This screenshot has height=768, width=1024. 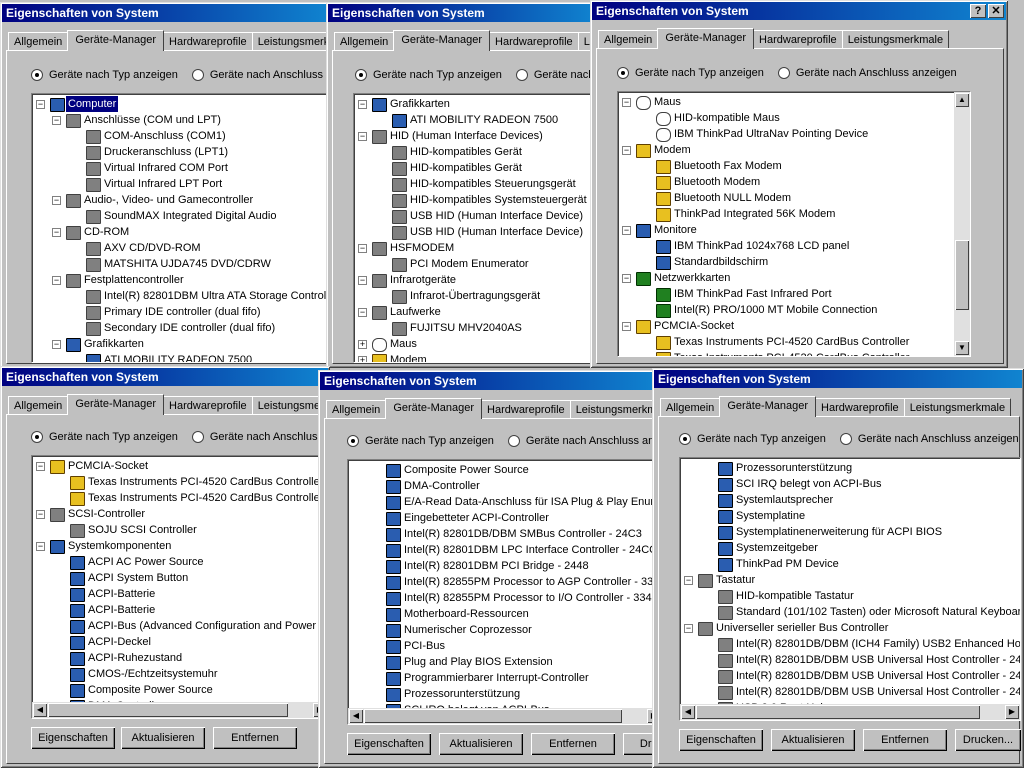 What do you see at coordinates (850, 580) in the screenshot?
I see `tree-row: − Tastatur` at bounding box center [850, 580].